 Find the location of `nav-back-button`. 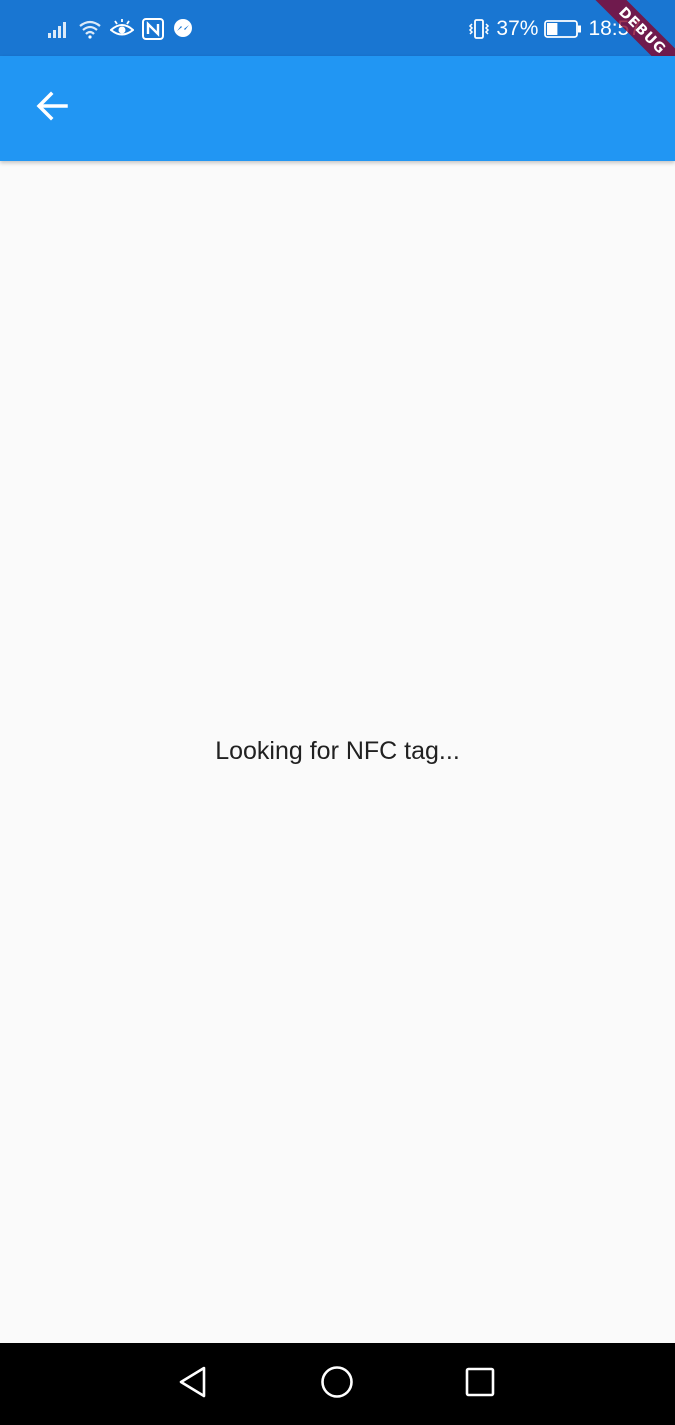

nav-back-button is located at coordinates (193, 1384).